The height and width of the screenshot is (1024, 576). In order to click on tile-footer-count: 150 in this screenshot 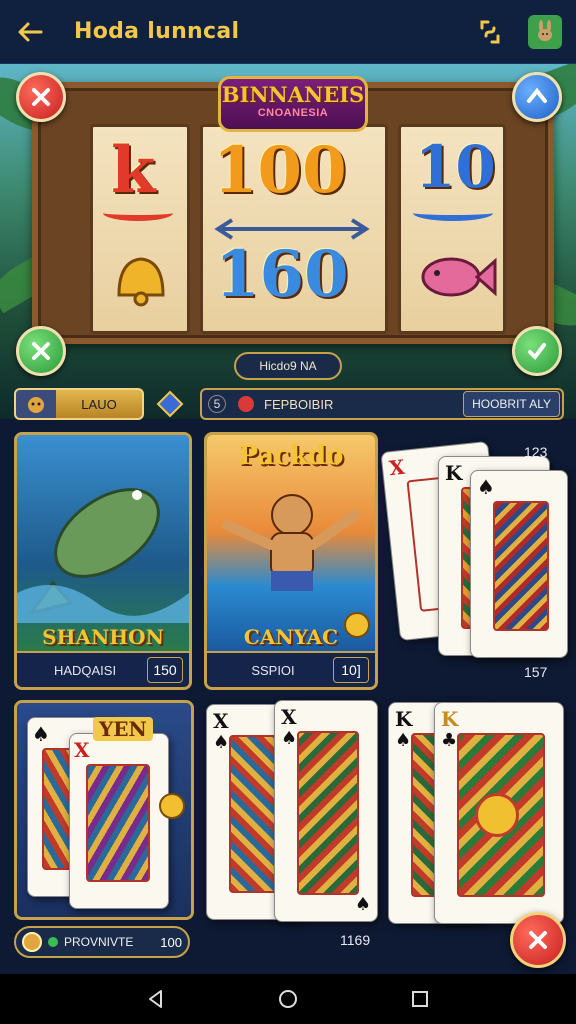, I will do `click(165, 670)`.